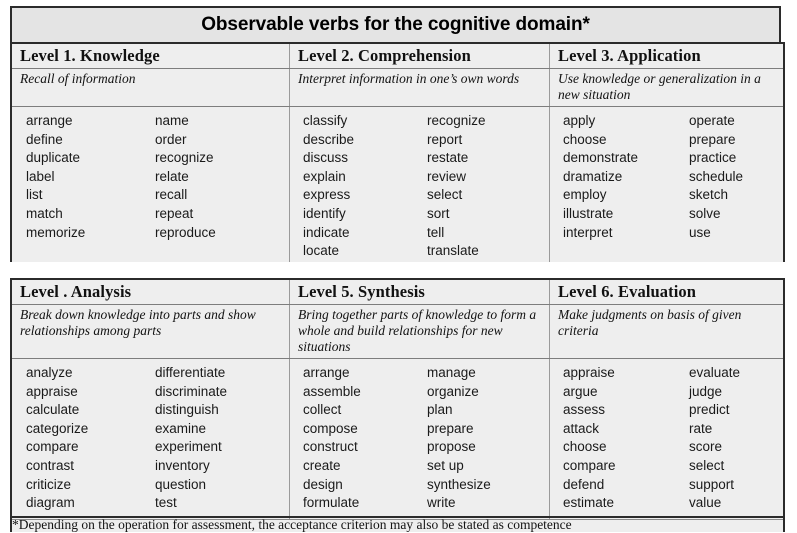 This screenshot has width=797, height=533. I want to click on verb-item: arrange, so click(326, 372).